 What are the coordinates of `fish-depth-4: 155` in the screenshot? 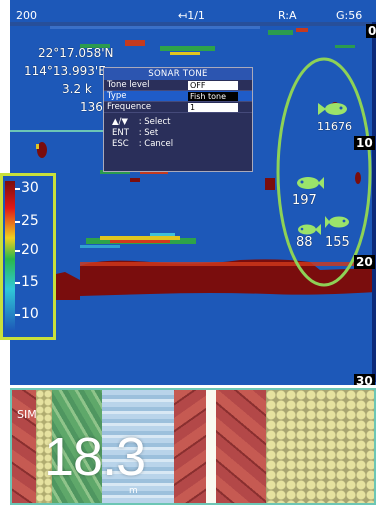 It's located at (337, 242).